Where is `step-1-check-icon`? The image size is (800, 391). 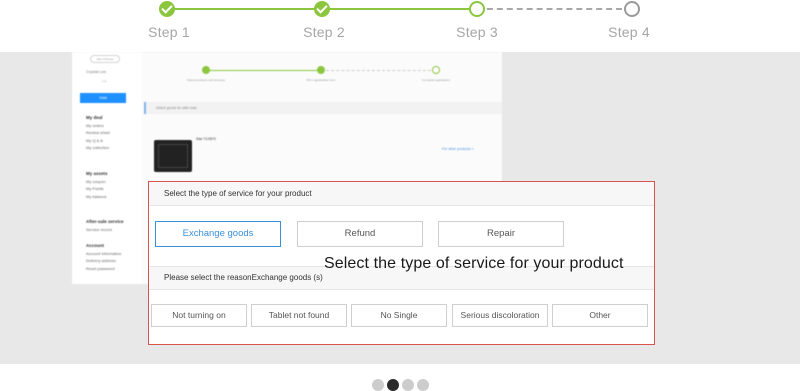 step-1-check-icon is located at coordinates (167, 9).